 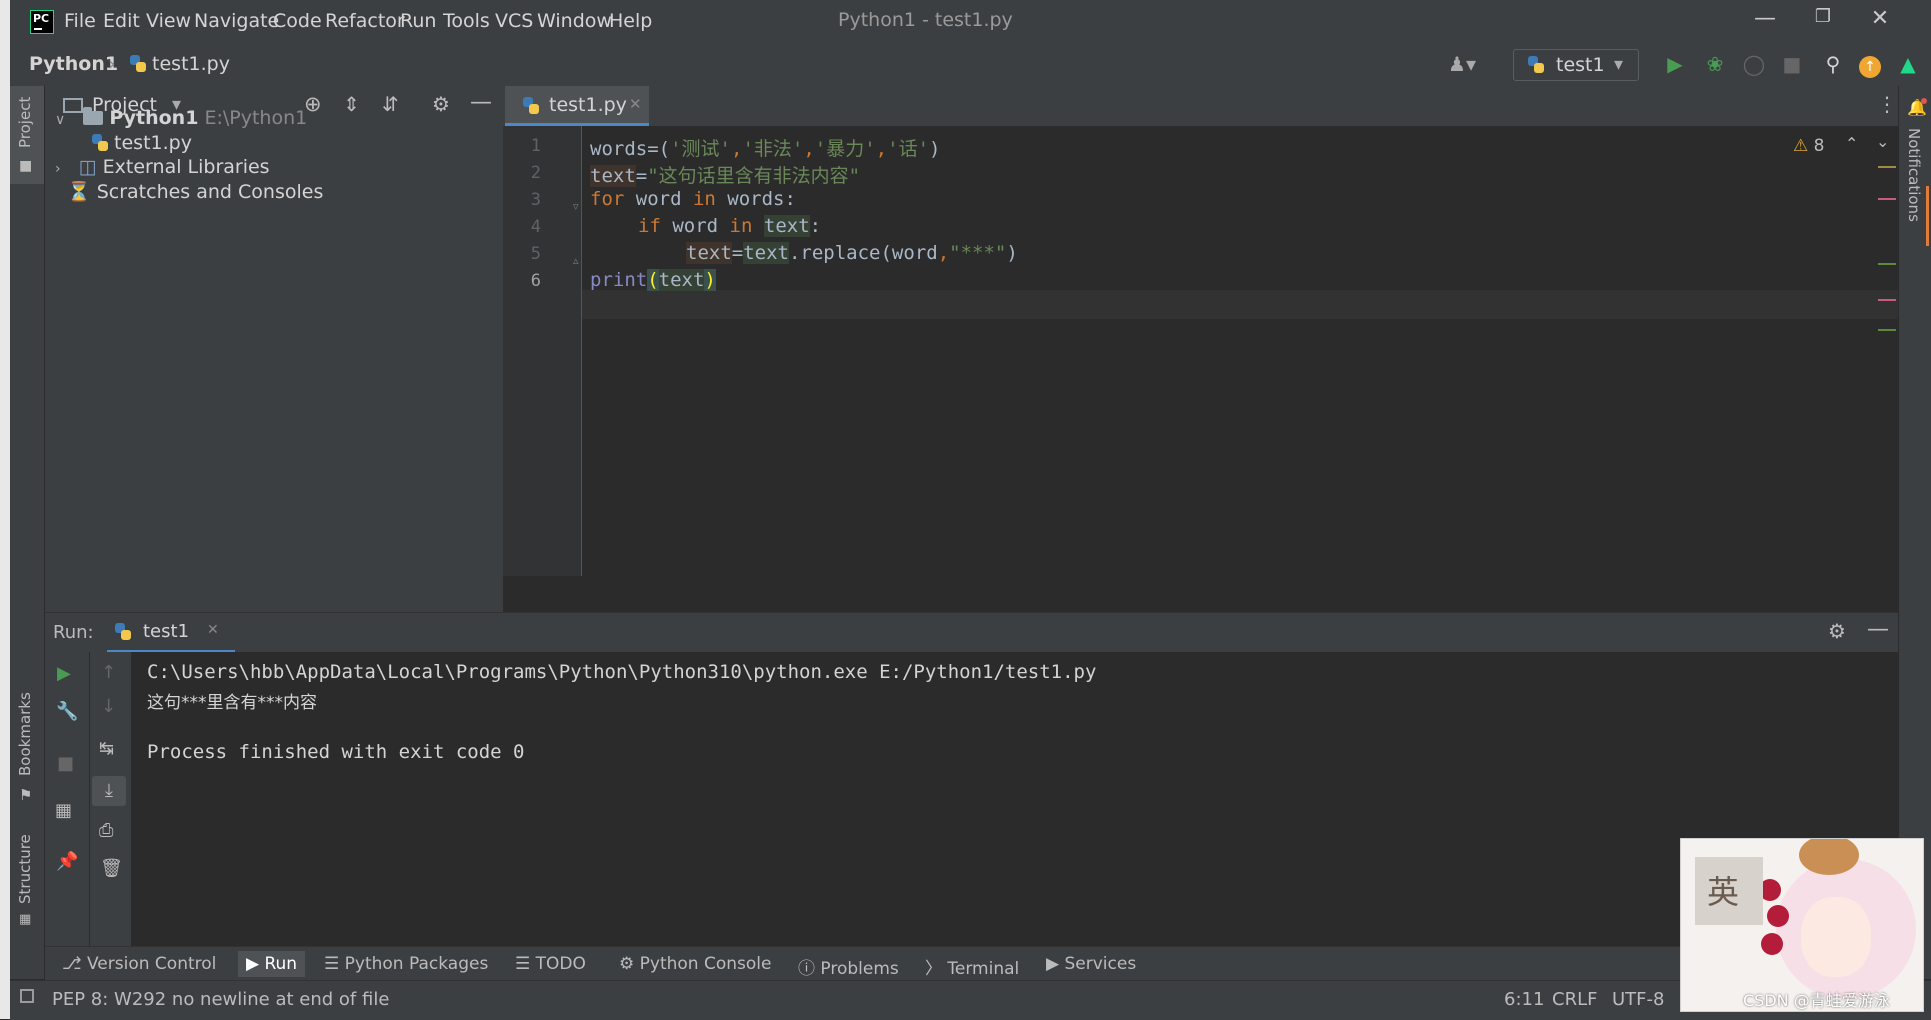 I want to click on expand-all-icon: ⇕, so click(x=351, y=104).